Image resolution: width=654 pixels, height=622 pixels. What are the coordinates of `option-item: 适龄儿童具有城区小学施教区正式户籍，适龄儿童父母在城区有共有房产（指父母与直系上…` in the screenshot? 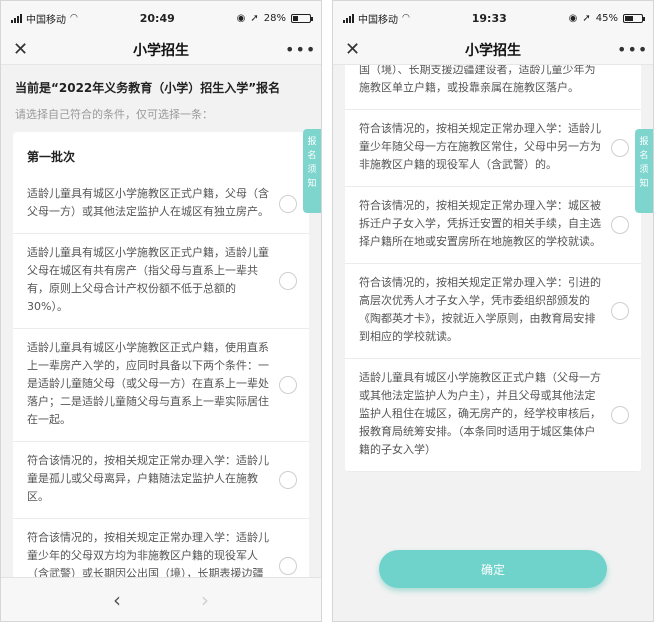 It's located at (161, 281).